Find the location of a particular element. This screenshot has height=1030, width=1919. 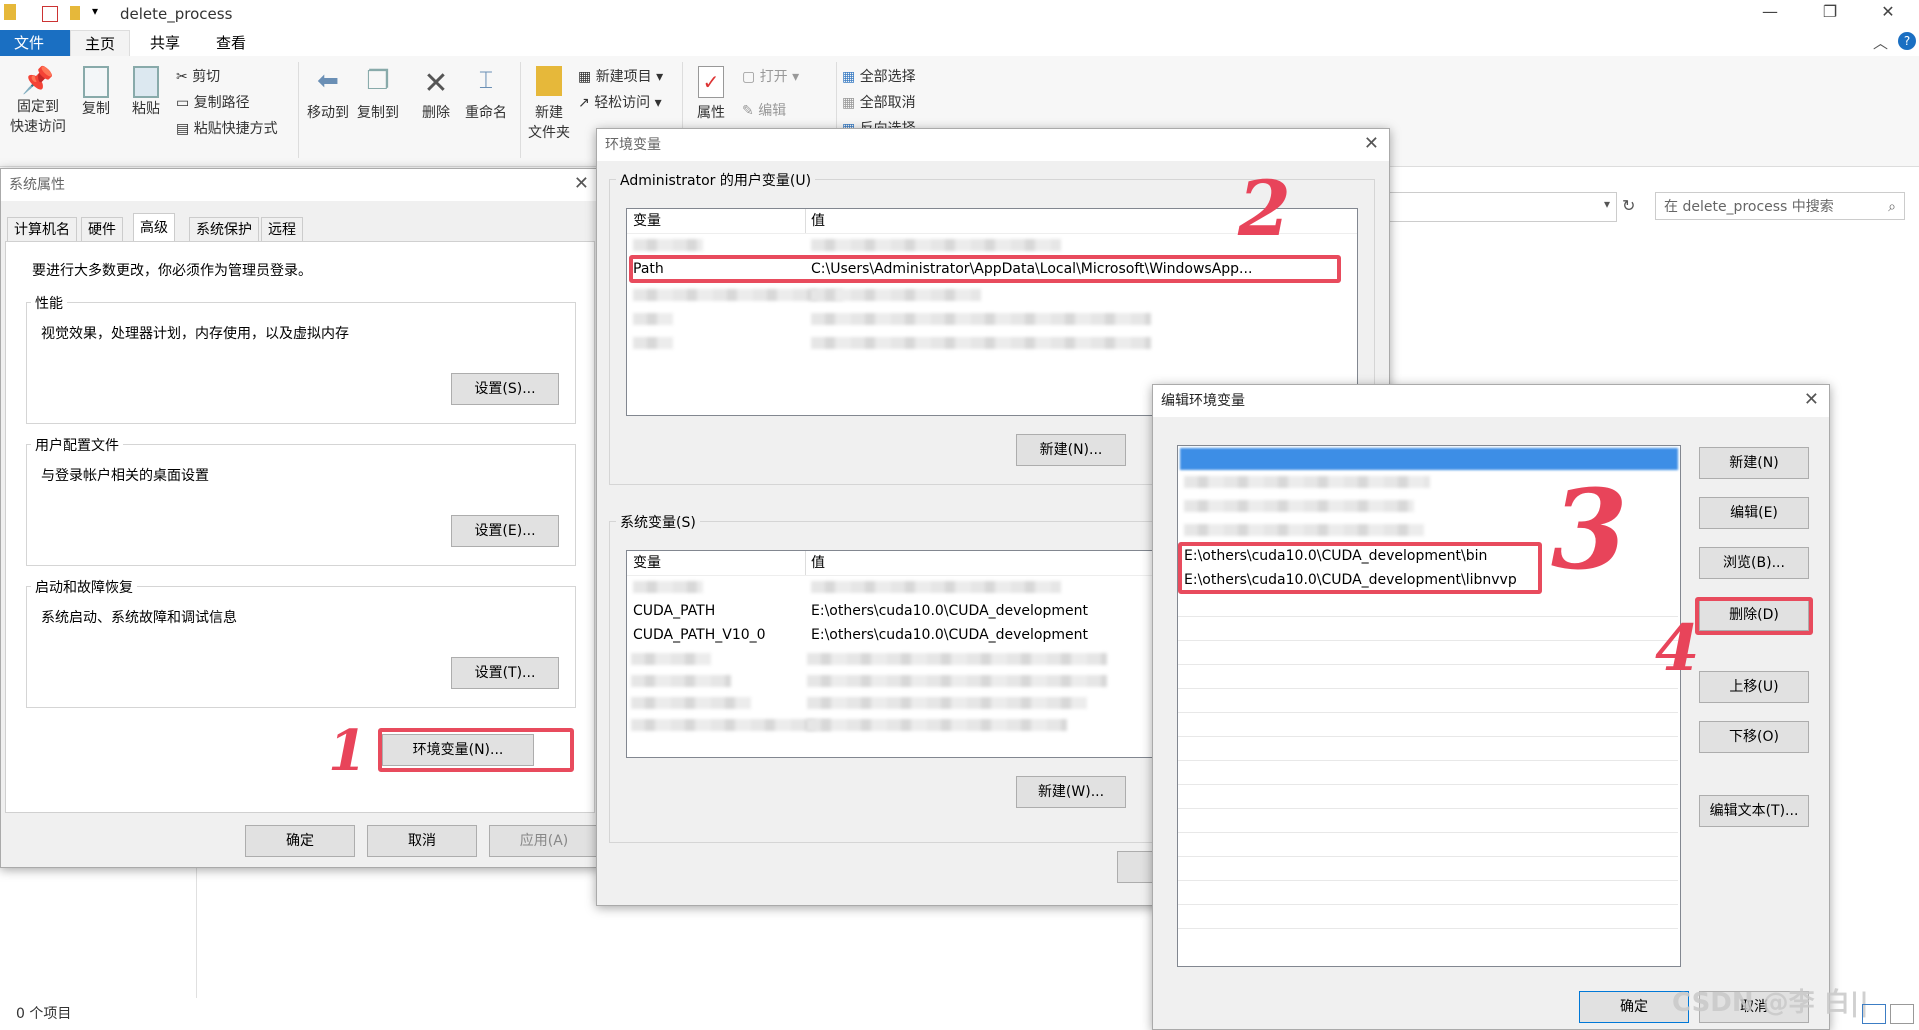

details-view-icon is located at coordinates (1874, 1014).